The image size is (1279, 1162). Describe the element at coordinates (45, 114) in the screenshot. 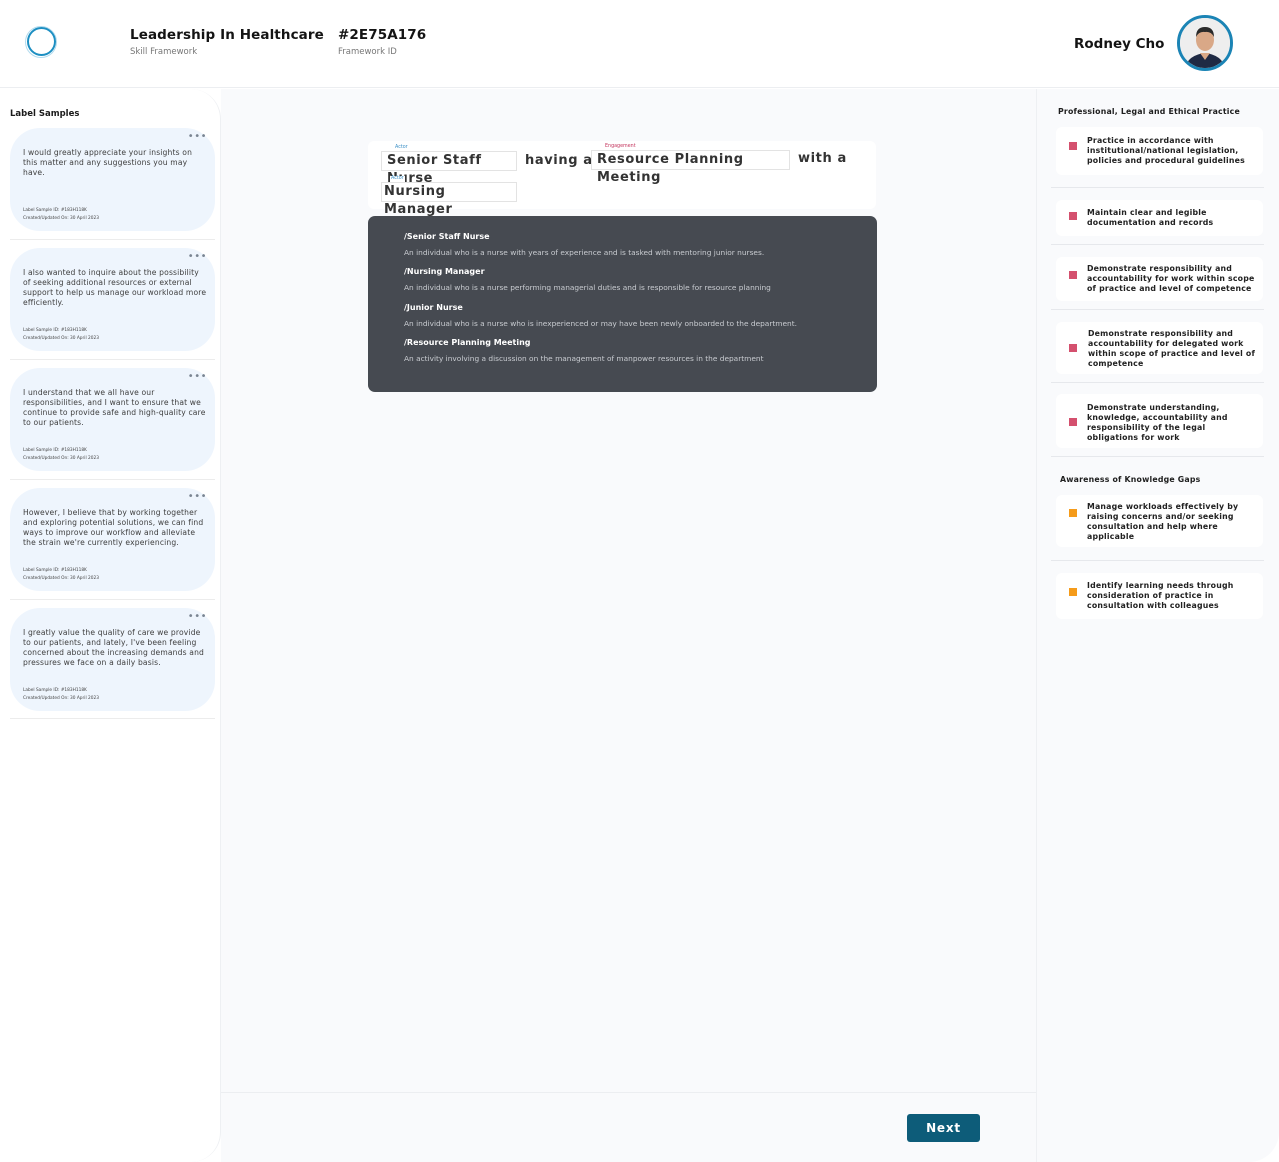

I see `label-samples-title: Label Samples` at that location.